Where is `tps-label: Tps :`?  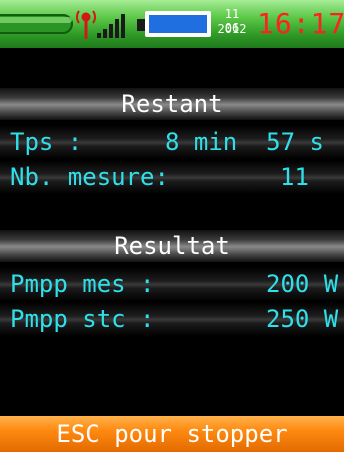
tps-label: Tps : is located at coordinates (46, 142).